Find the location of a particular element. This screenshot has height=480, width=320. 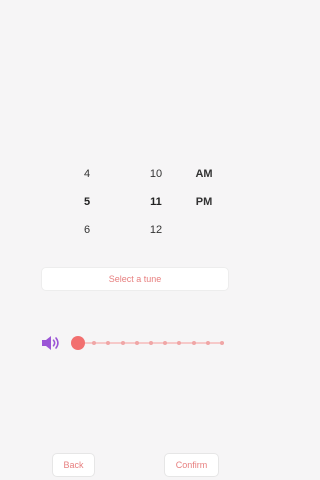

volume-control is located at coordinates (135, 343).